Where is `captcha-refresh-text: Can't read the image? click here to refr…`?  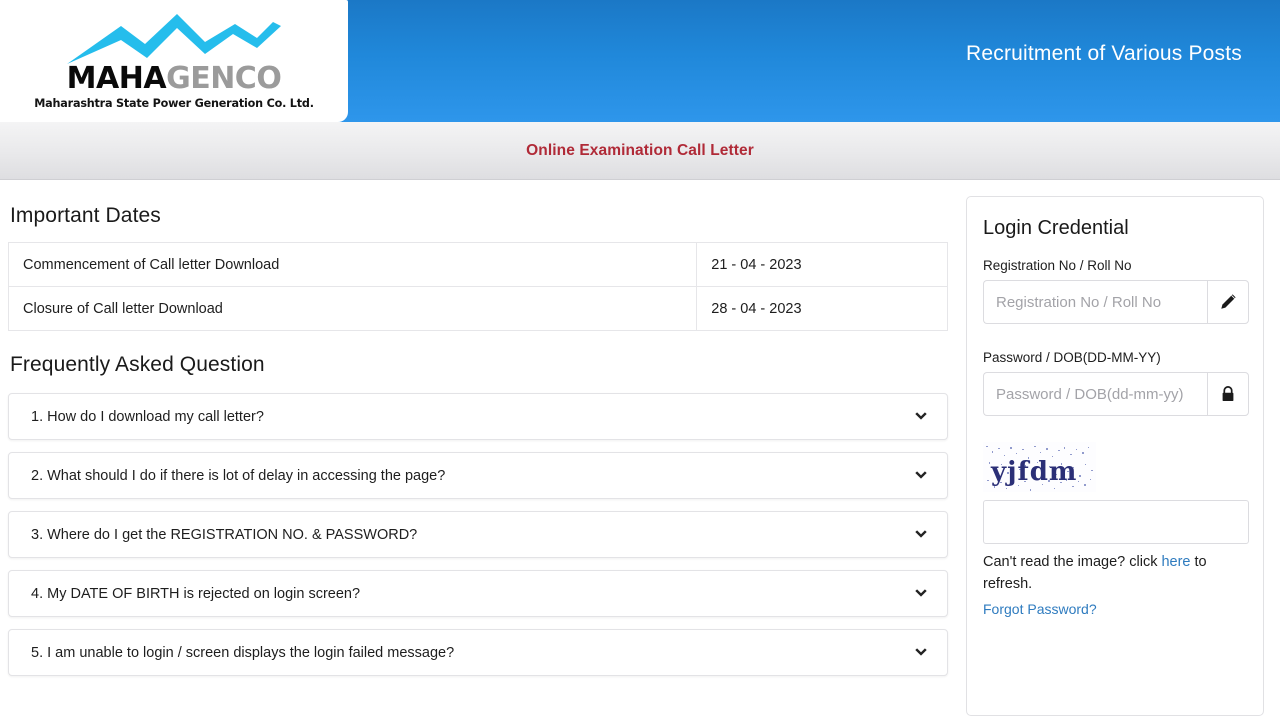 captcha-refresh-text: Can't read the image? click here to refr… is located at coordinates (1116, 573).